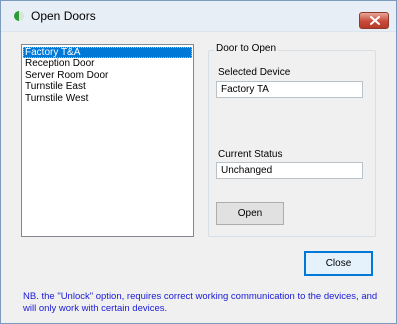 The height and width of the screenshot is (324, 397). What do you see at coordinates (107, 86) in the screenshot?
I see `device-list-item: Turnstile East` at bounding box center [107, 86].